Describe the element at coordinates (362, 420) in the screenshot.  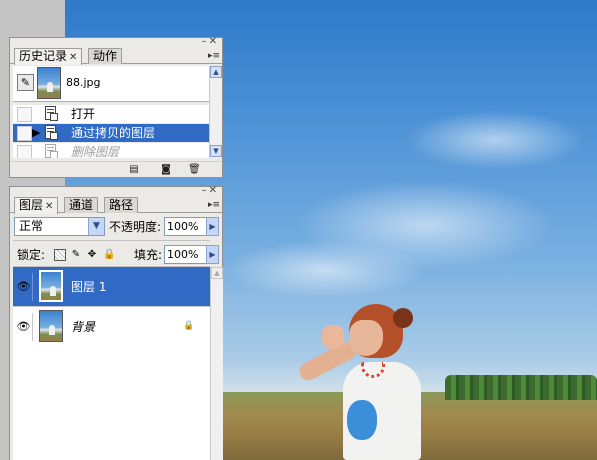
I see `shirt-print` at that location.